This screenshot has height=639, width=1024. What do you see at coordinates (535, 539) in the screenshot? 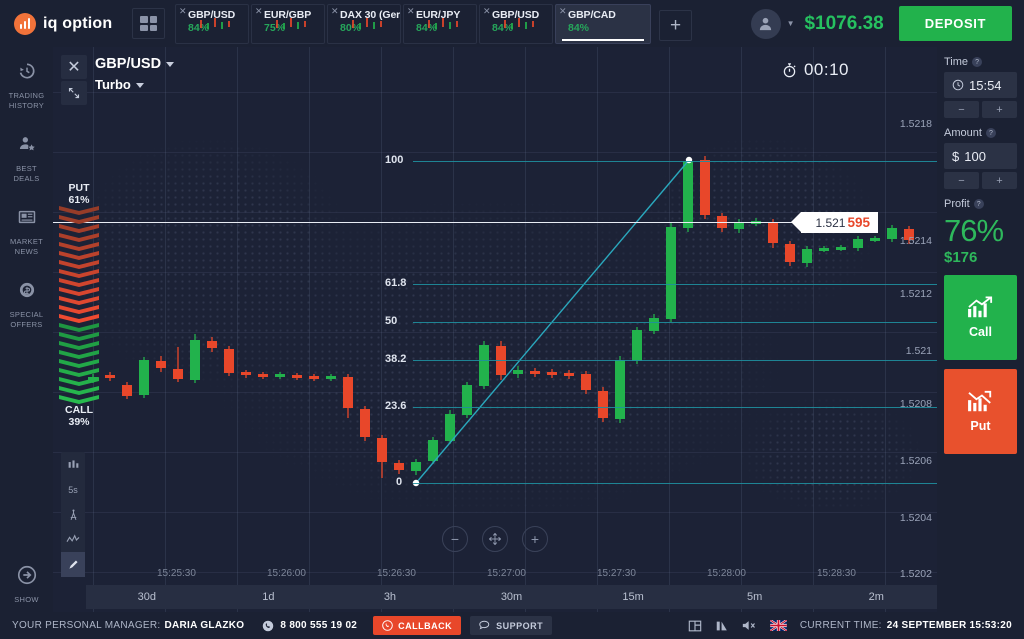
I see `zoom-in-button: +` at bounding box center [535, 539].